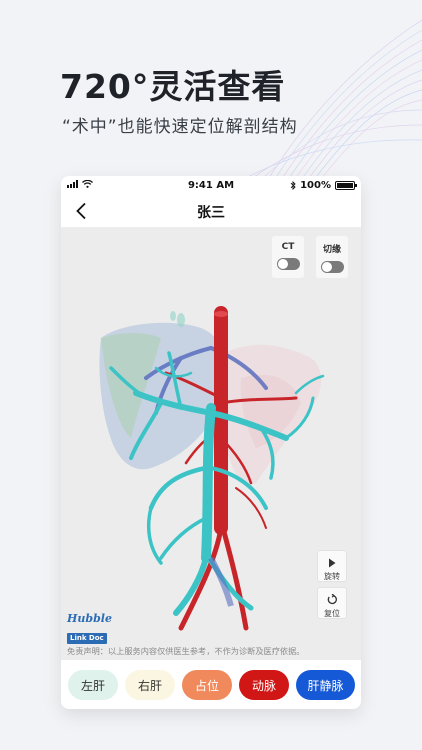 The width and height of the screenshot is (422, 750). Describe the element at coordinates (332, 599) in the screenshot. I see `reset-rotate-icon` at that location.